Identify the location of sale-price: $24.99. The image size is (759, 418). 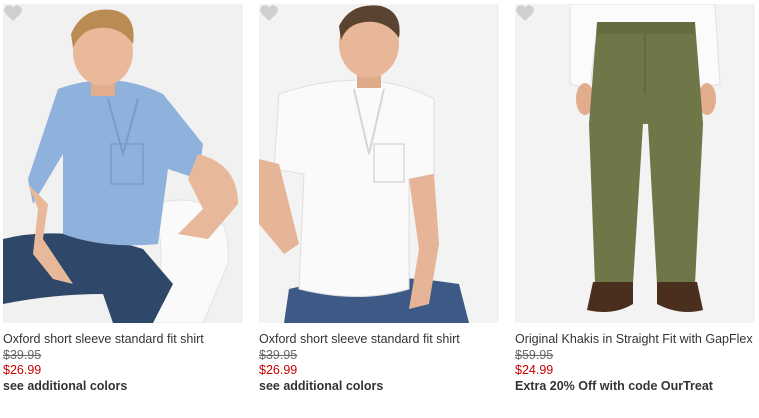
(534, 370).